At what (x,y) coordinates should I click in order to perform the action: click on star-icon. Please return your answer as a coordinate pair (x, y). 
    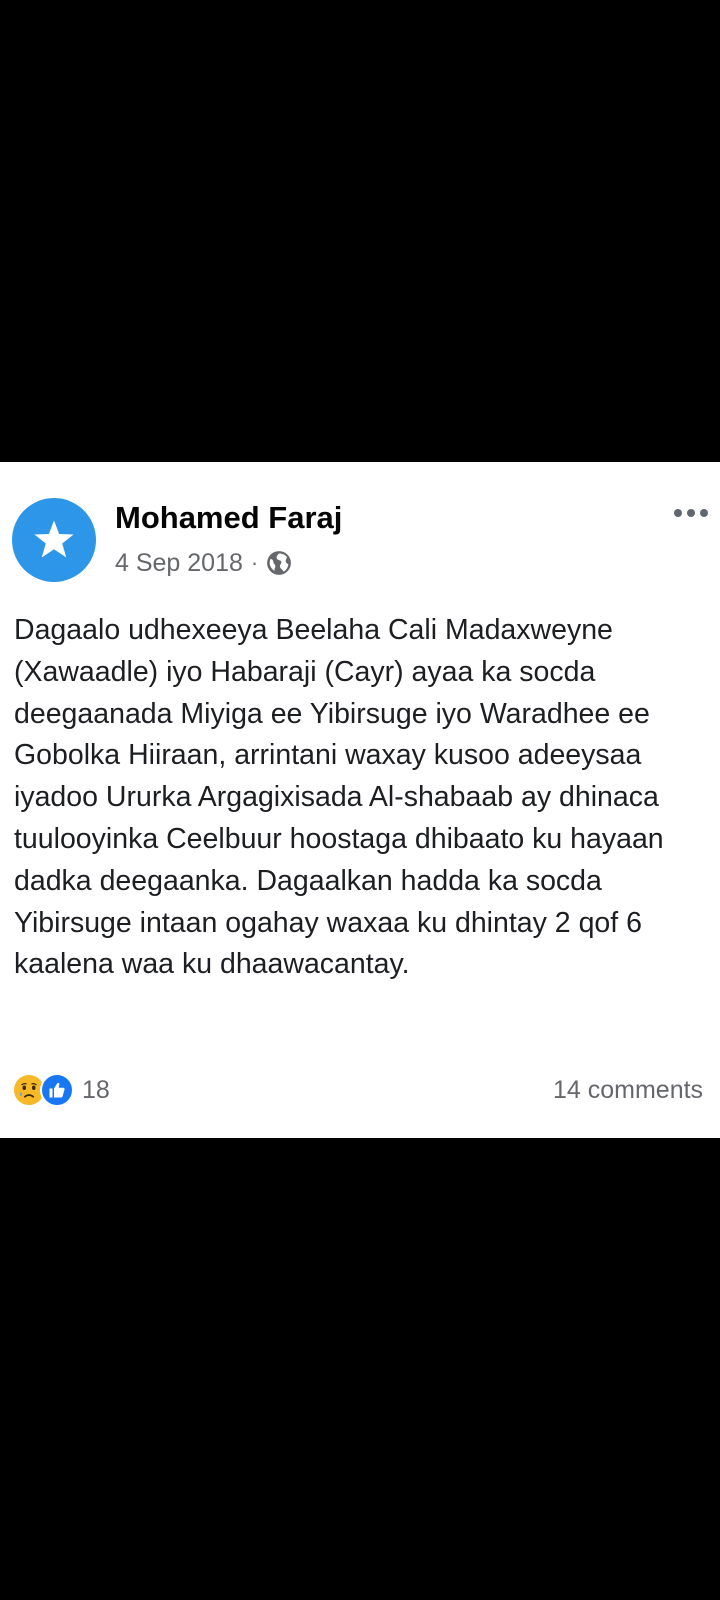
    Looking at the image, I should click on (54, 539).